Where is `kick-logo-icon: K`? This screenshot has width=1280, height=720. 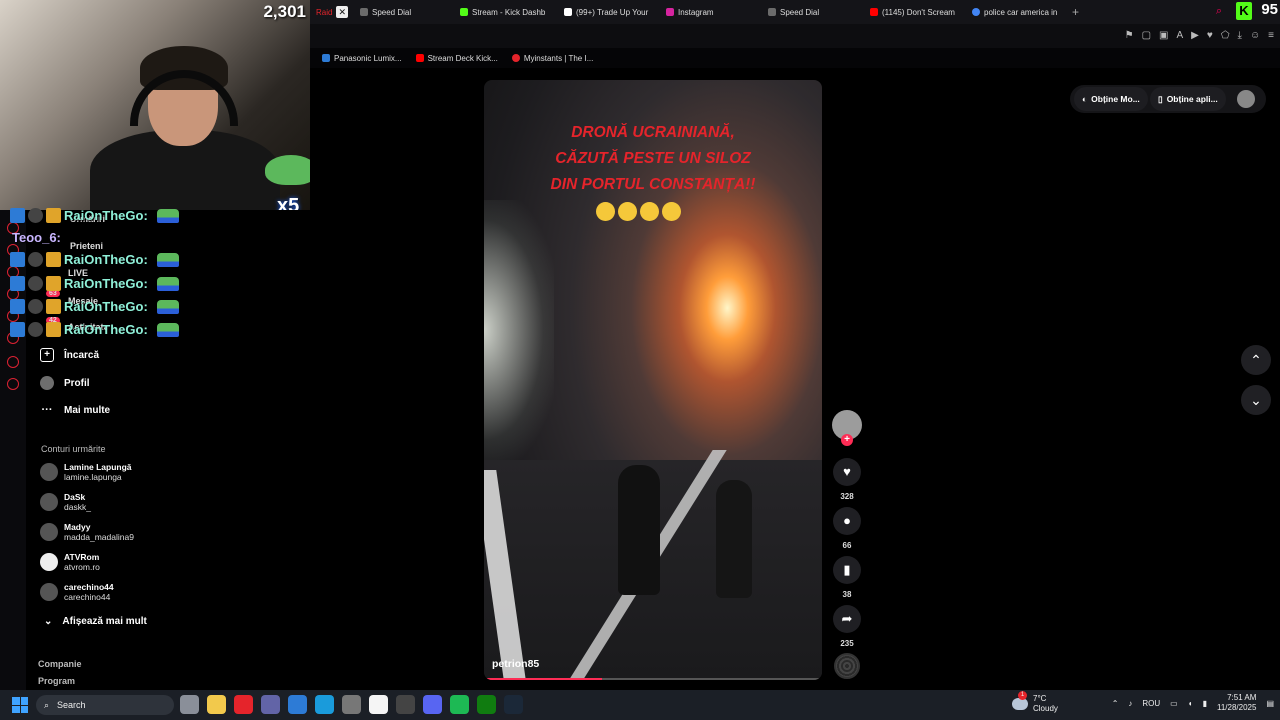 kick-logo-icon: K is located at coordinates (1244, 11).